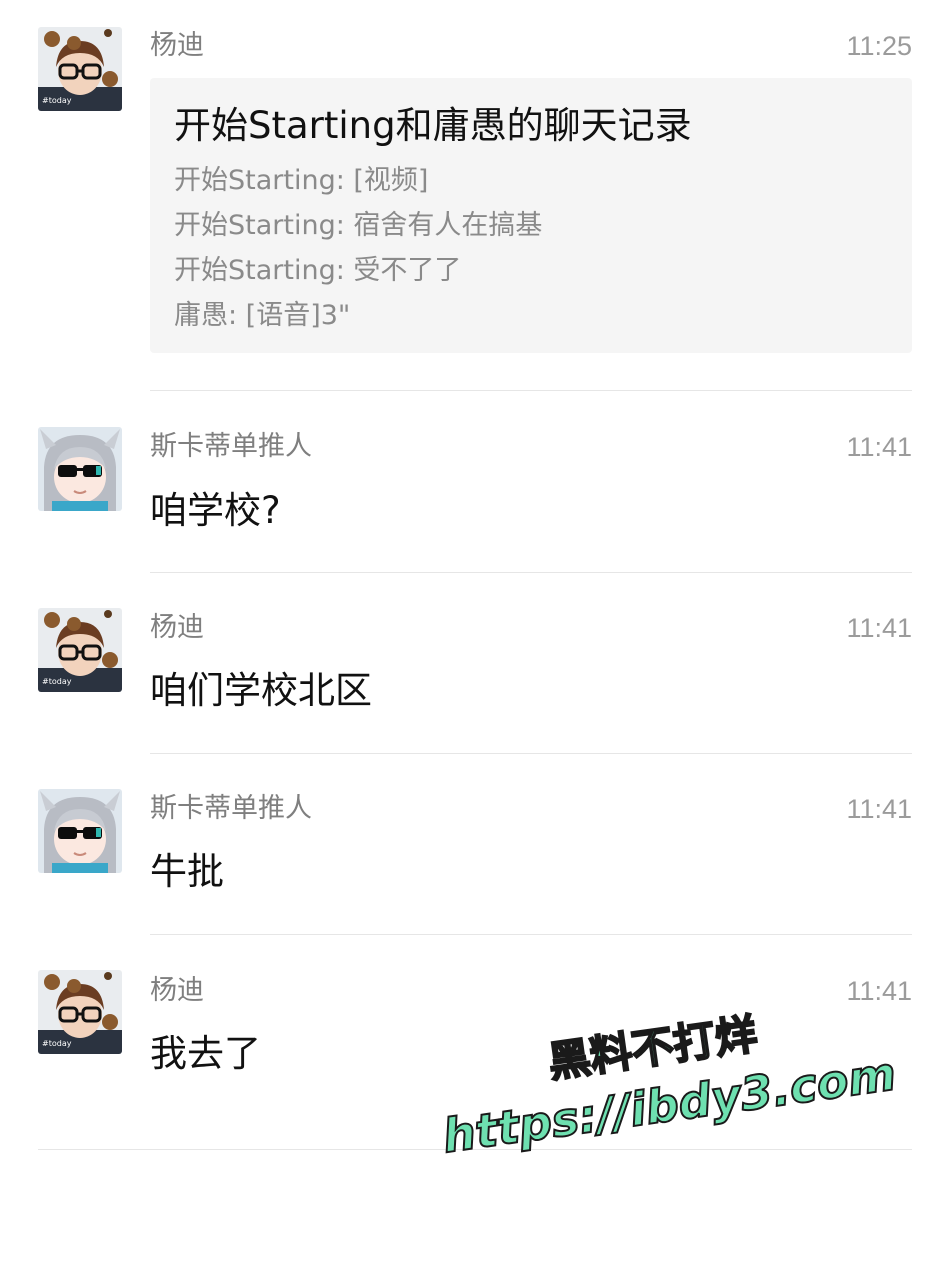 The image size is (950, 1280). Describe the element at coordinates (475, 663) in the screenshot. I see `message-item: #today 杨迪 11:41 咱们学校北区` at that location.